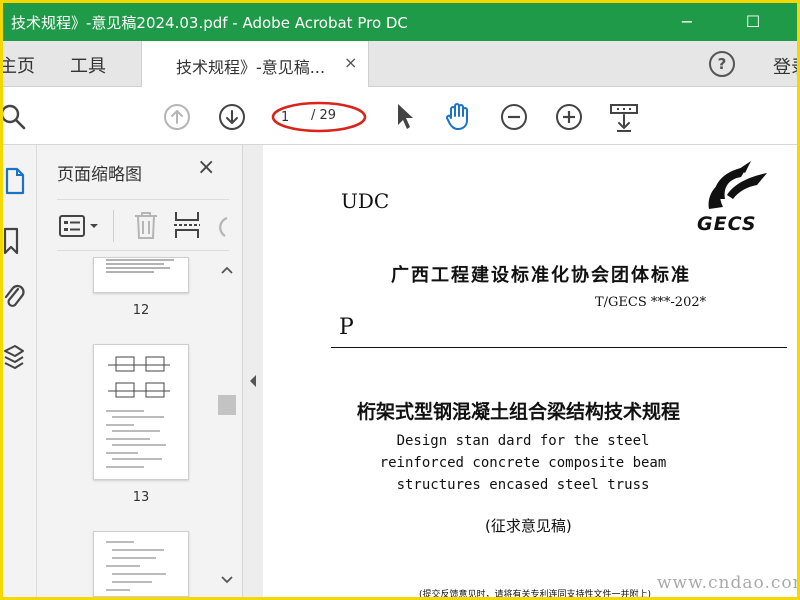 This screenshot has width=800, height=600. Describe the element at coordinates (140, 594) in the screenshot. I see `thumbnails-horizontal-scrollbar` at that location.